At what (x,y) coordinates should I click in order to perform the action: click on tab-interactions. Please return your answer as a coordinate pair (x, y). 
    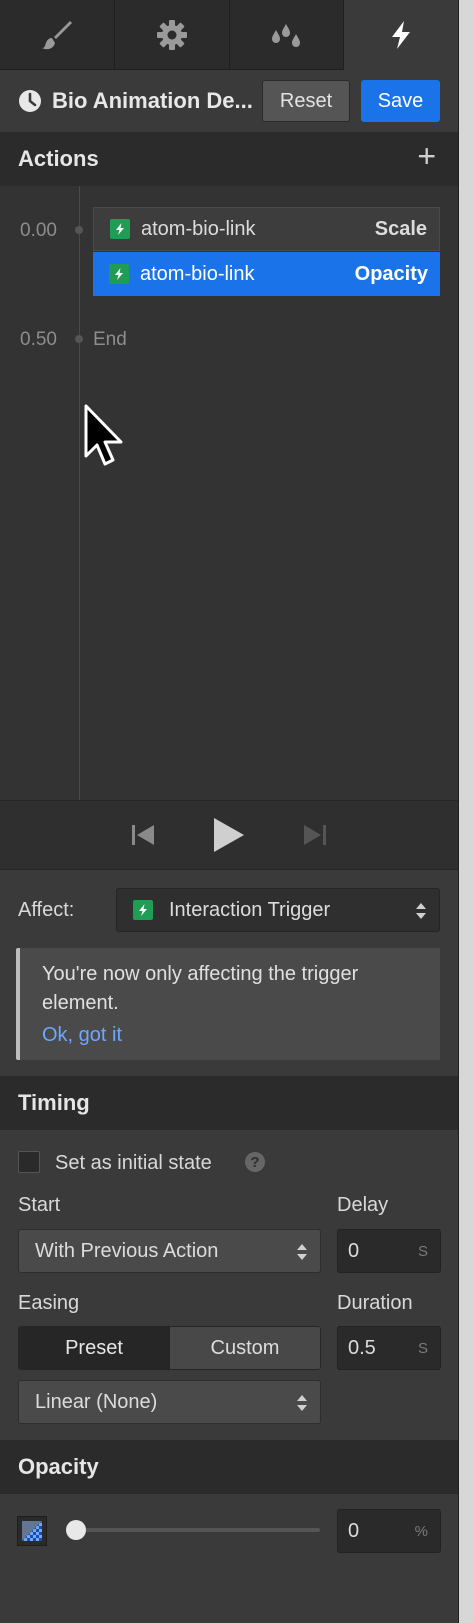
    Looking at the image, I should click on (401, 35).